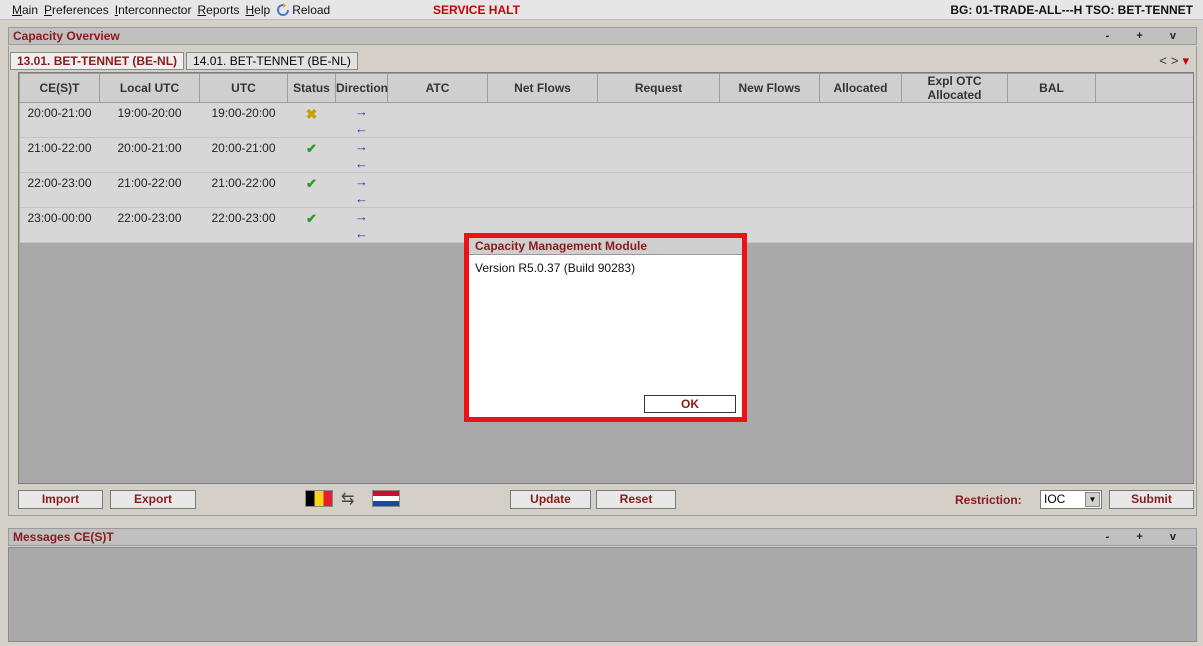  What do you see at coordinates (1165, 60) in the screenshot?
I see `tab-prev-icon: <` at bounding box center [1165, 60].